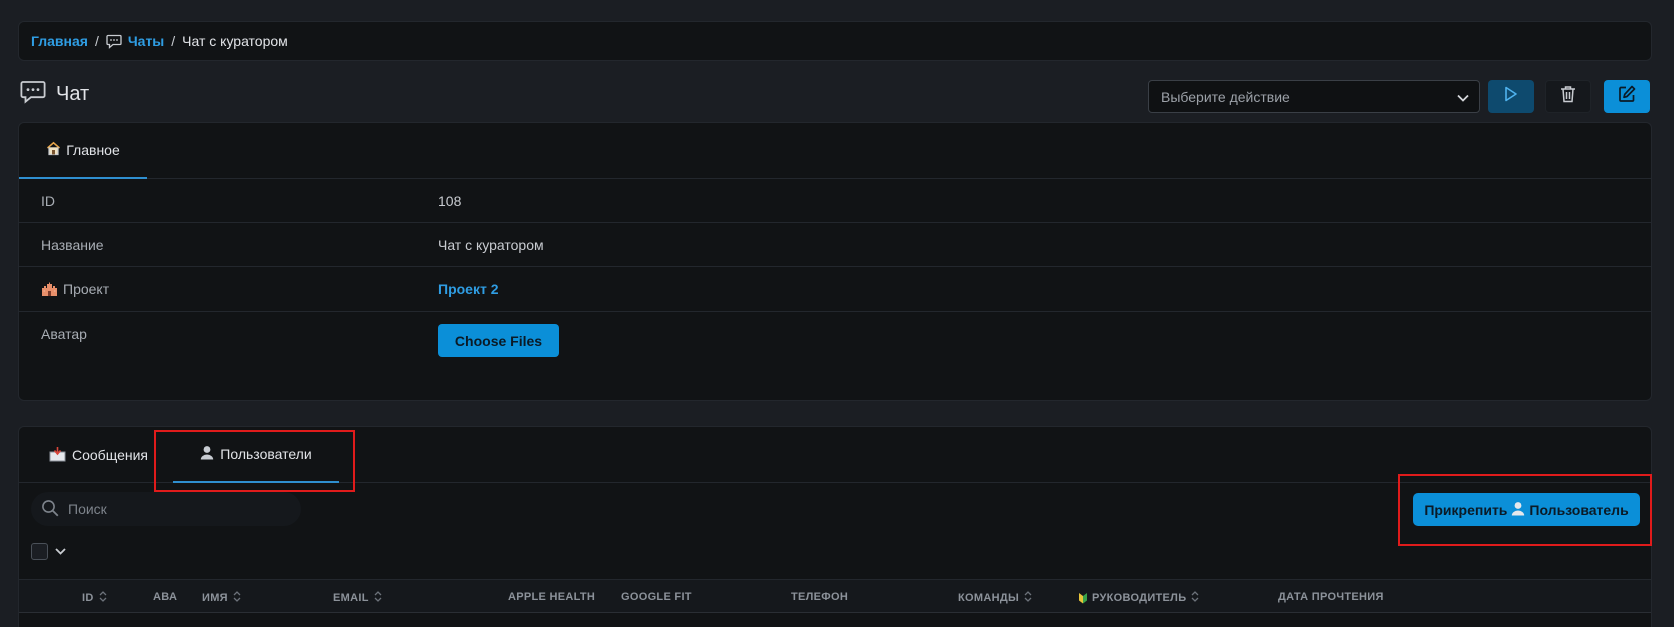 The width and height of the screenshot is (1674, 627). Describe the element at coordinates (820, 597) in the screenshot. I see `column-header-phone: ТЕЛЕФОН` at that location.